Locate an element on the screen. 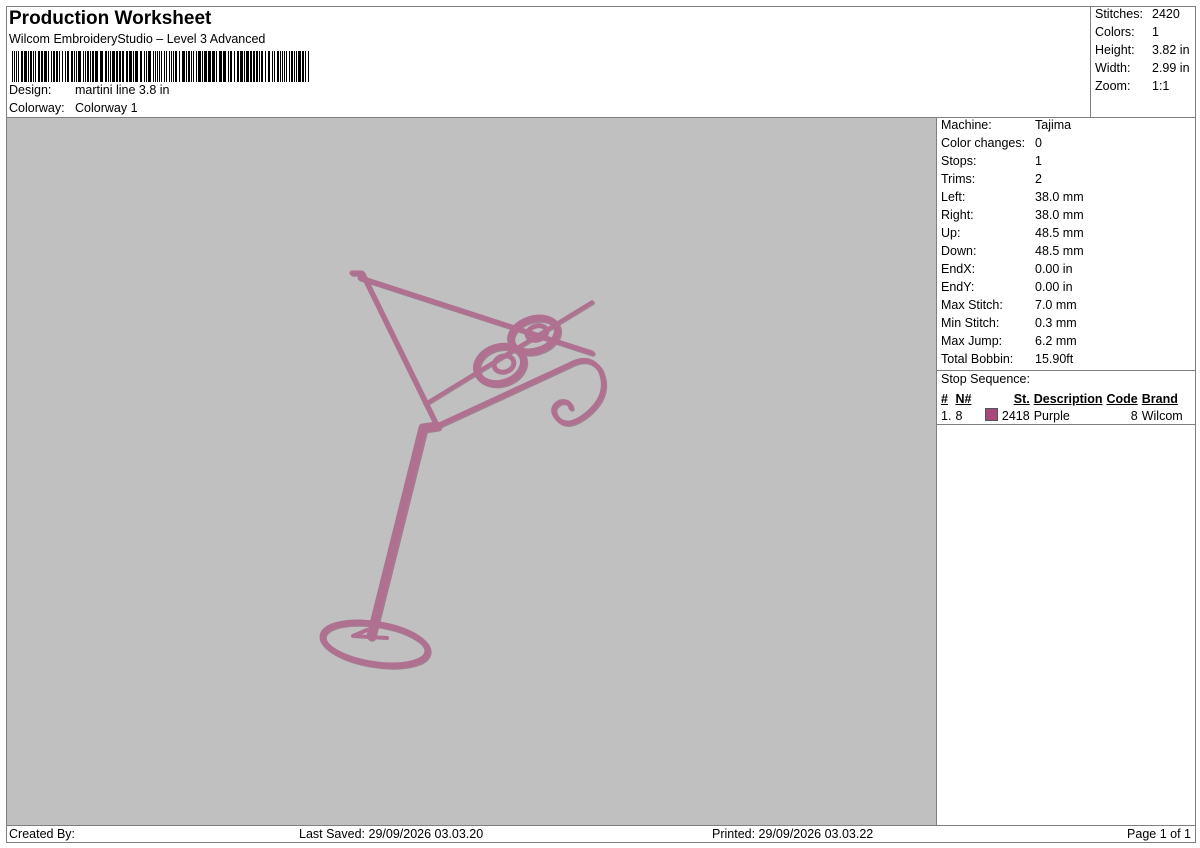 The image size is (1200, 848). barcode-icon is located at coordinates (160, 66).